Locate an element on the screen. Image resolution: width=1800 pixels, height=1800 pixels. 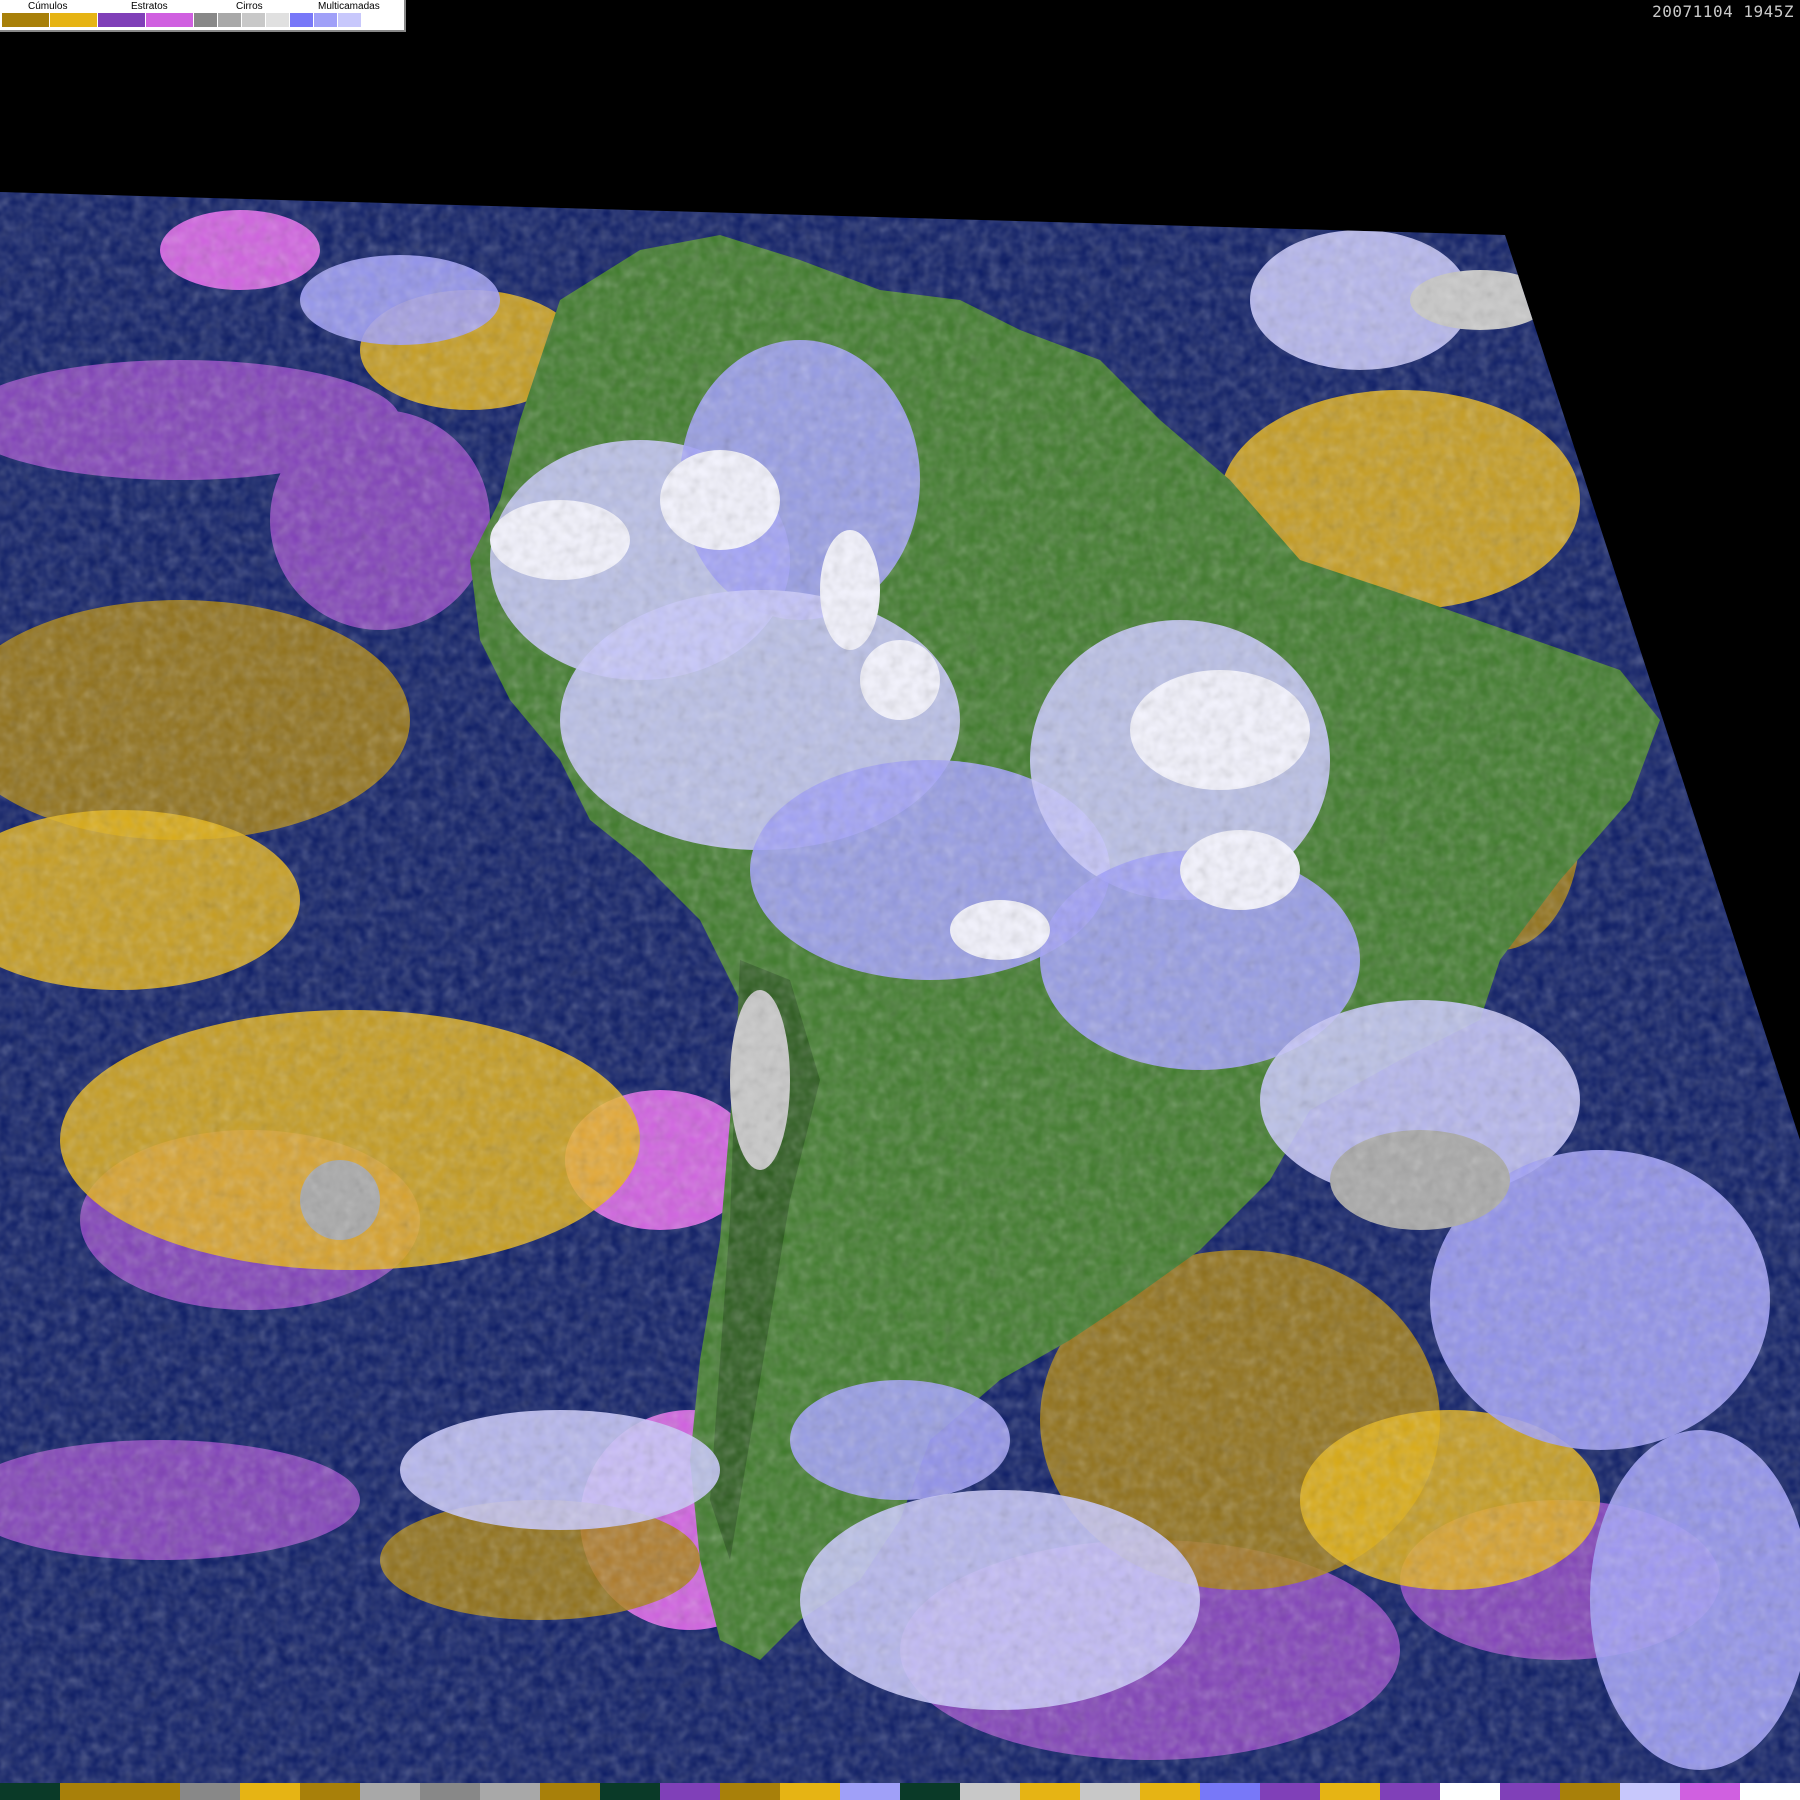
legend-label-cirrus: Cirros is located at coordinates (249, 6).